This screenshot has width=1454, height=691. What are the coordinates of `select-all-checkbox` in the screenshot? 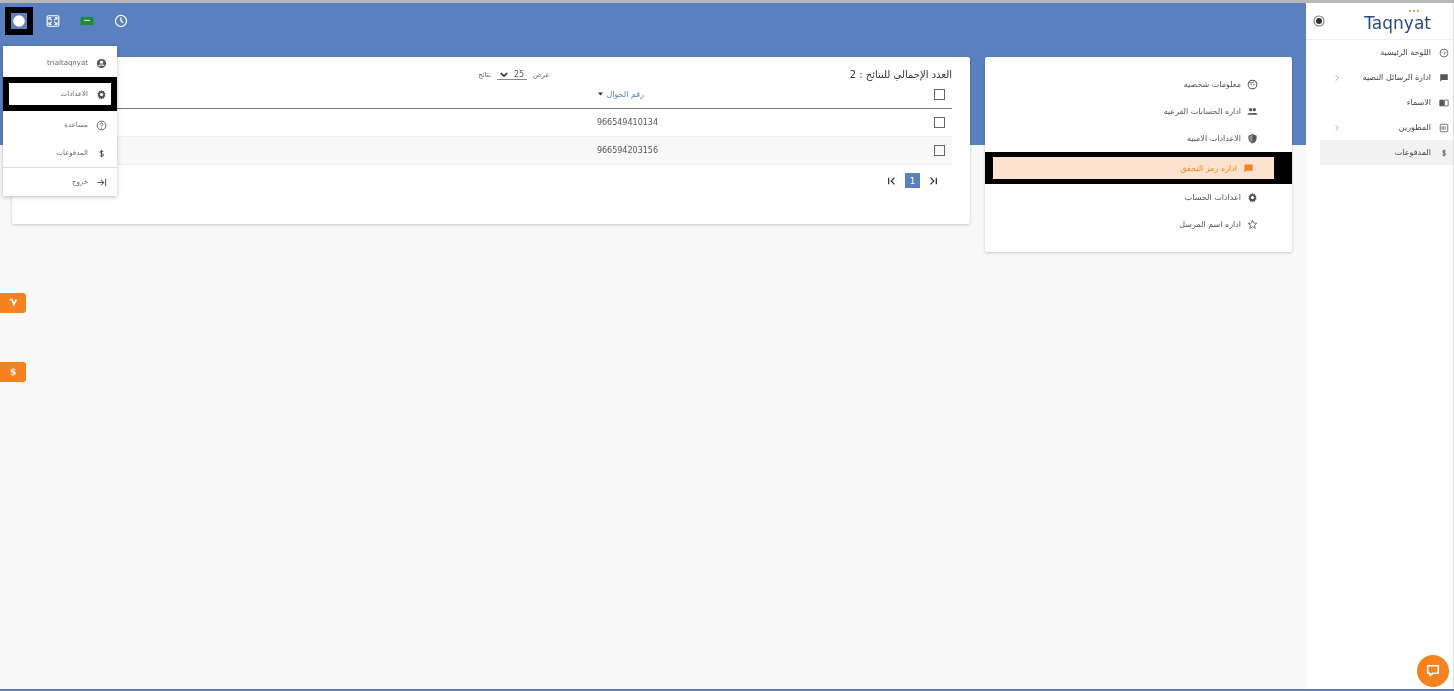 It's located at (939, 94).